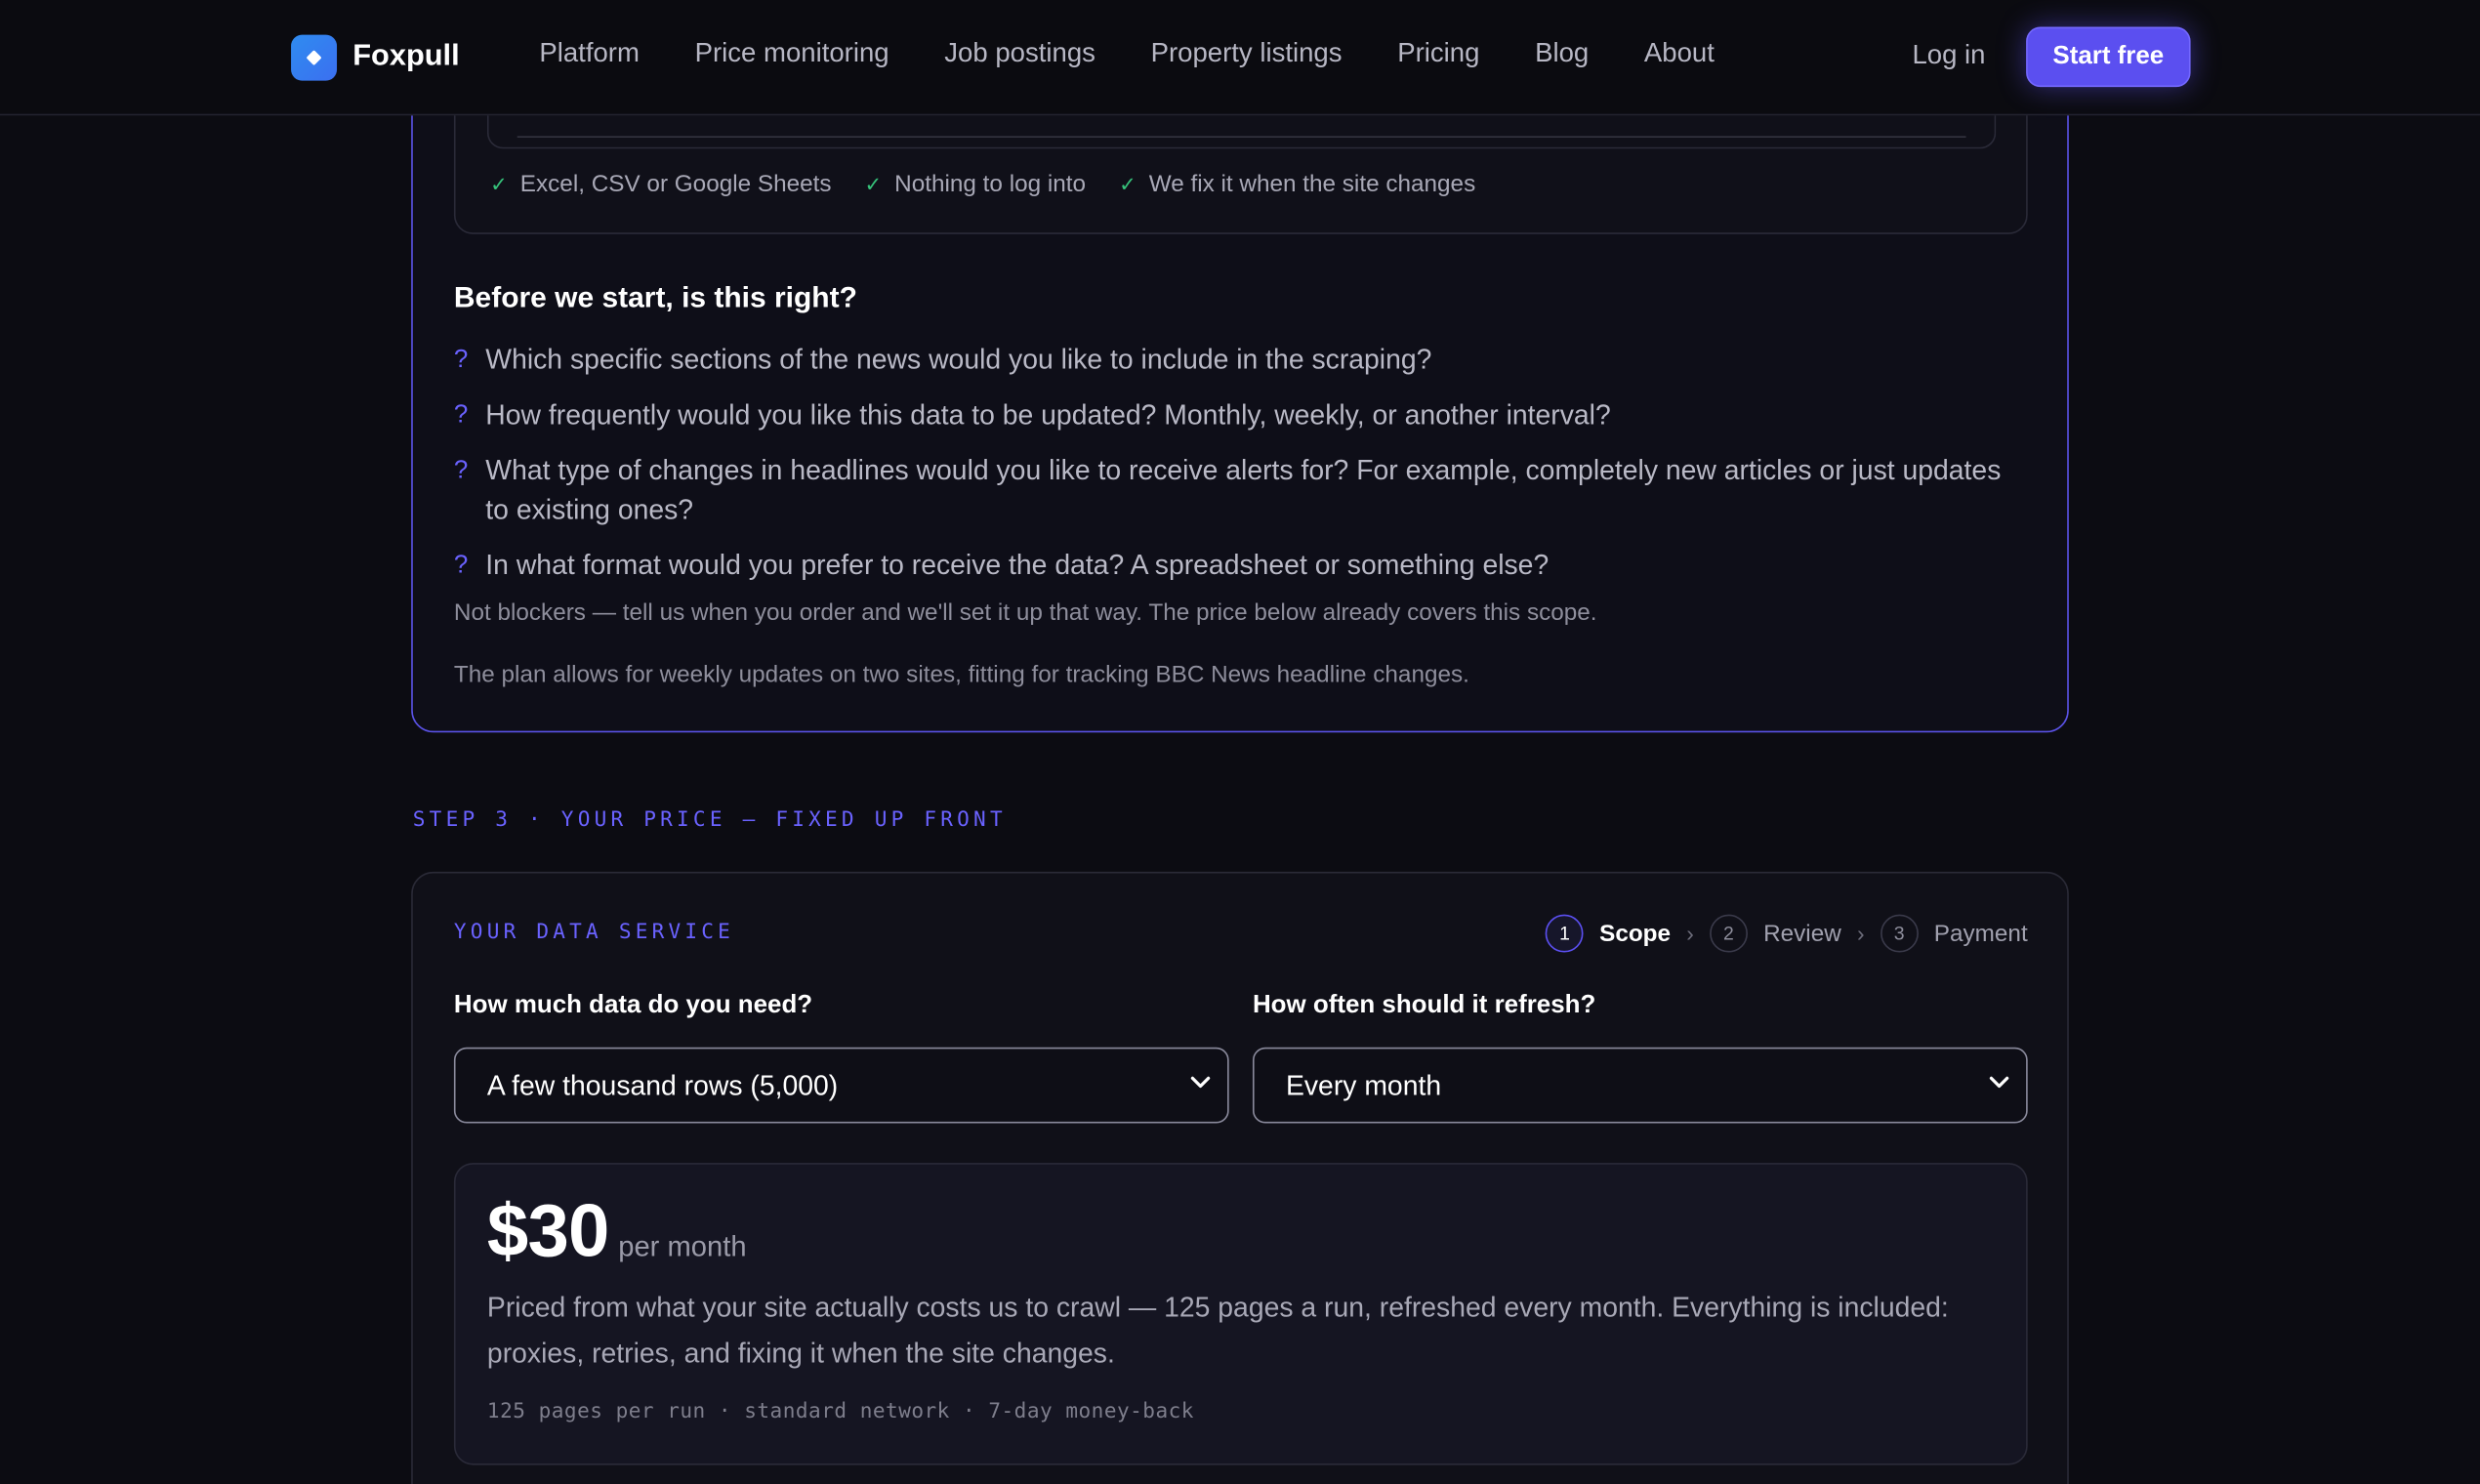 This screenshot has width=2480, height=1484. I want to click on questions-title: Before we start, is this right?, so click(655, 296).